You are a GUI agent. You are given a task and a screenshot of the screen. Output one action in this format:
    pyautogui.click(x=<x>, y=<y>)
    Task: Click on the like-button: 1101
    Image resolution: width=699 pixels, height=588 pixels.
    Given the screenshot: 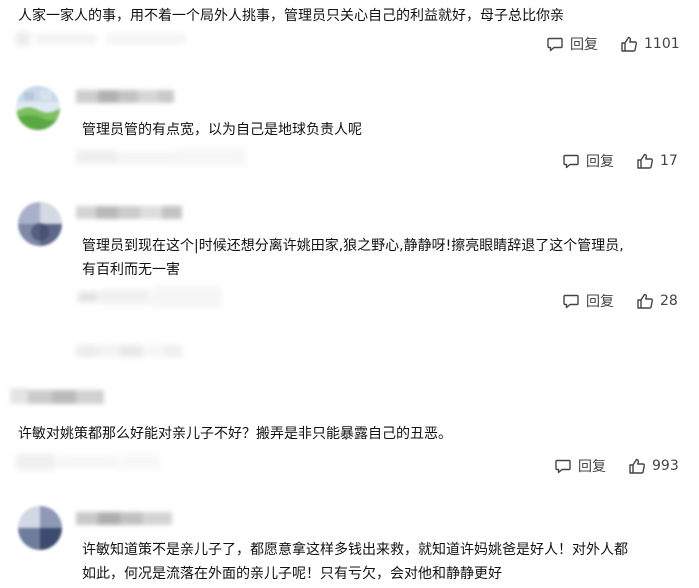 What is the action you would take?
    pyautogui.click(x=650, y=44)
    